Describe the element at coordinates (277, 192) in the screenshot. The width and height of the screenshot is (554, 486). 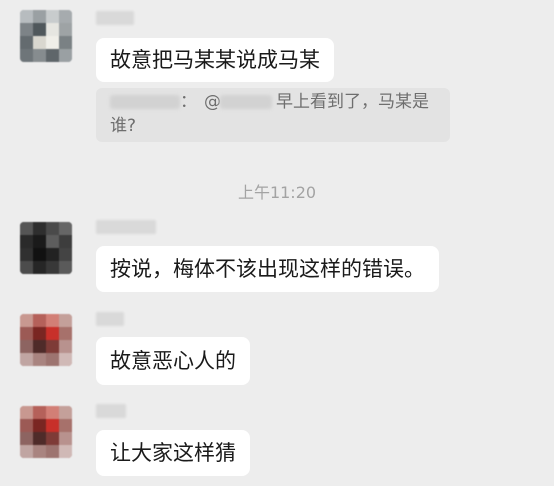
I see `timestamp: 上午11:20` at that location.